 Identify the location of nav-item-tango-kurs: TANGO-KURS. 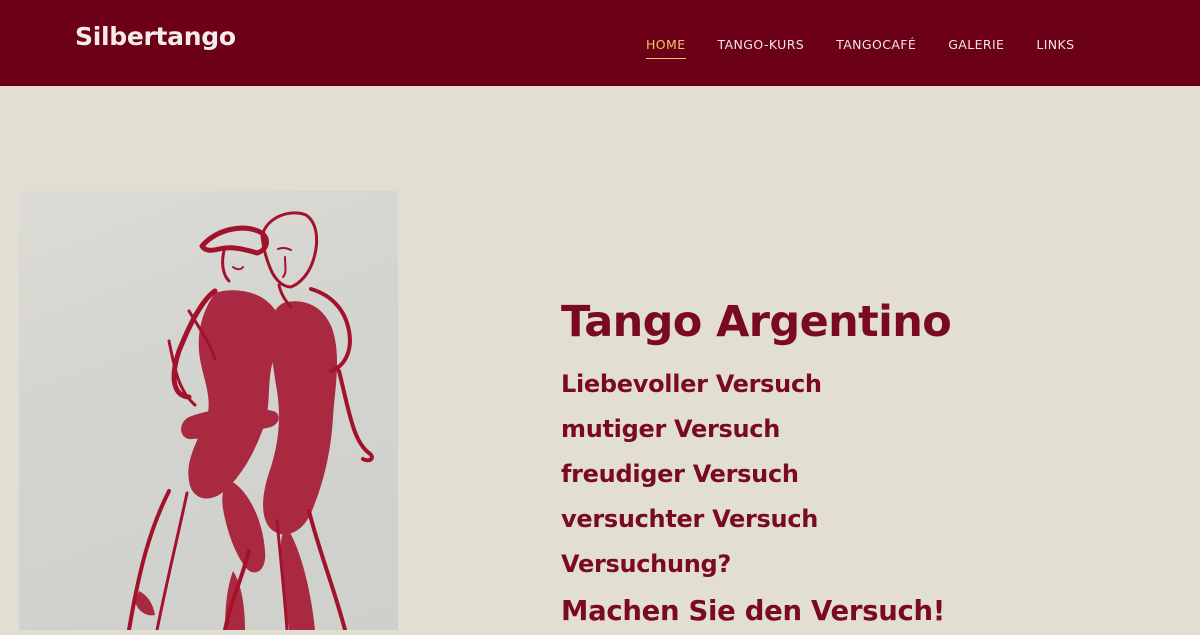
(761, 47).